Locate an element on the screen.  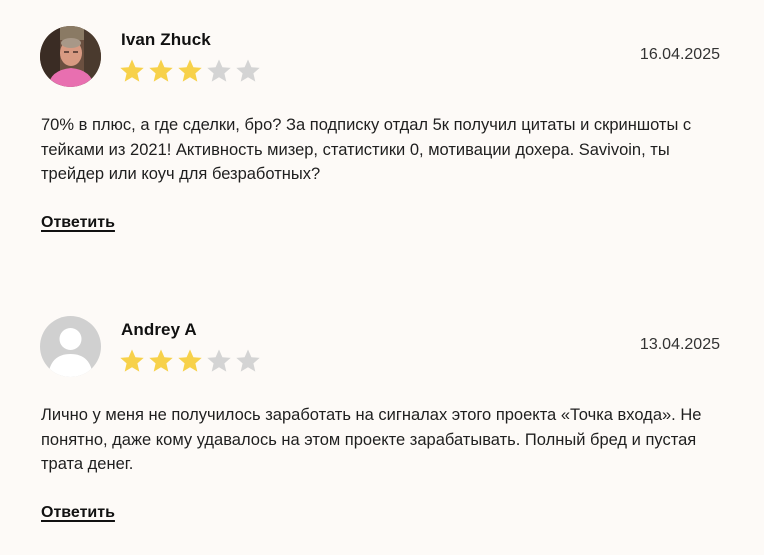
user-photo-icon is located at coordinates (70, 56).